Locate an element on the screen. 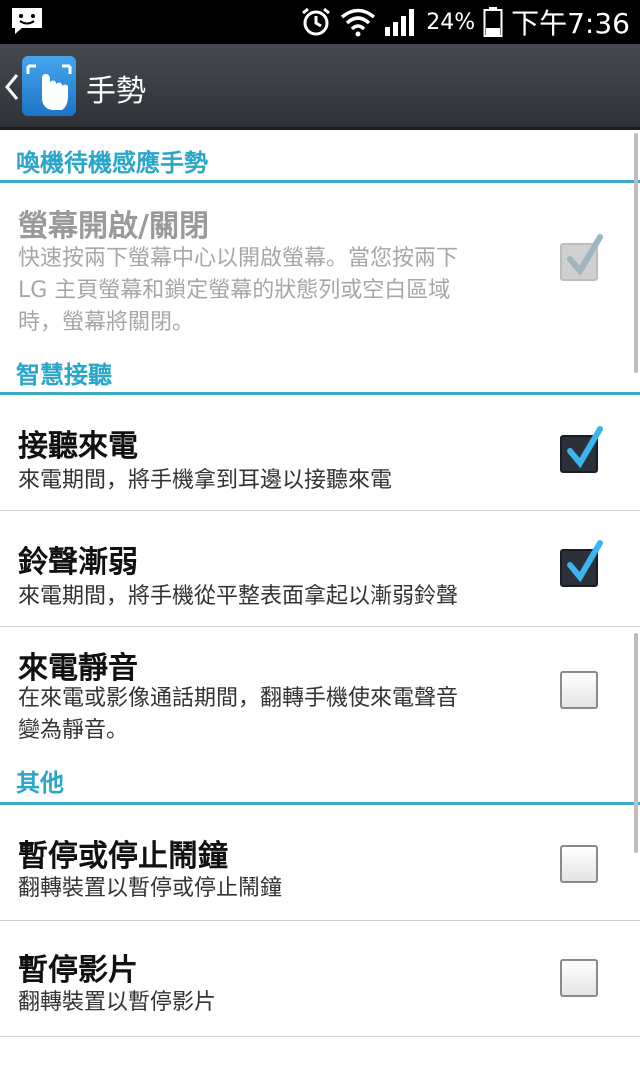 Image resolution: width=640 pixels, height=1069 pixels. summary-line: 快速按兩下螢幕中心以開啟螢幕。當您按兩下 is located at coordinates (238, 258).